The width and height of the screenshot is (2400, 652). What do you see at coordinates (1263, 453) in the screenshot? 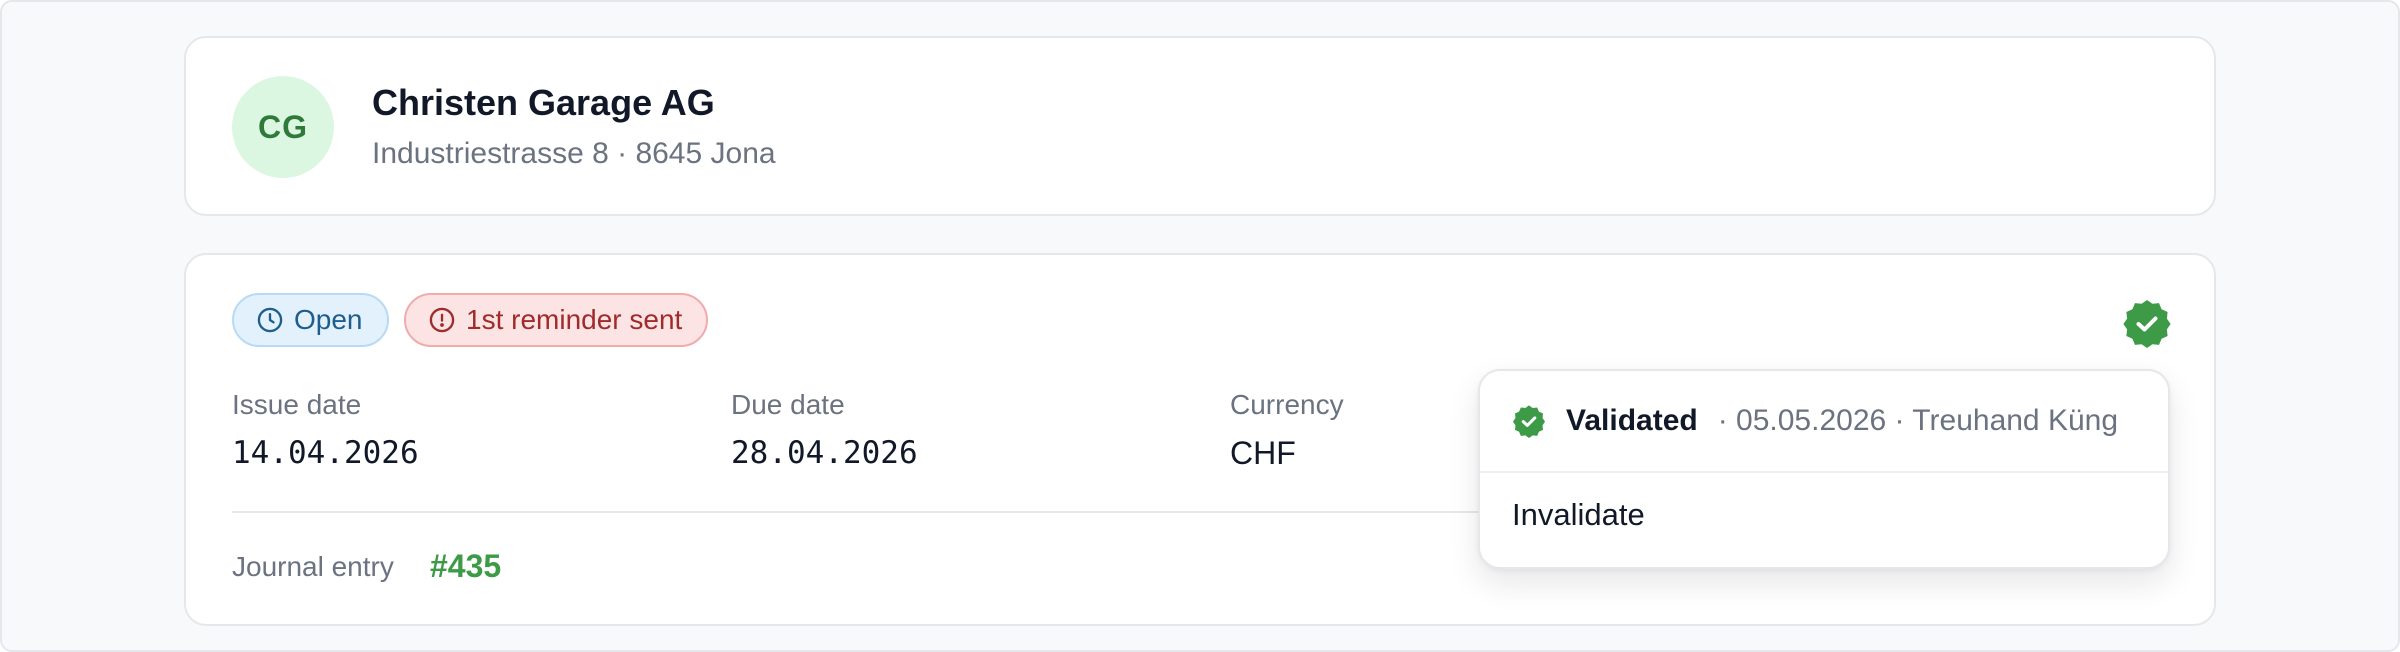
I see `currency-value: CHF` at bounding box center [1263, 453].